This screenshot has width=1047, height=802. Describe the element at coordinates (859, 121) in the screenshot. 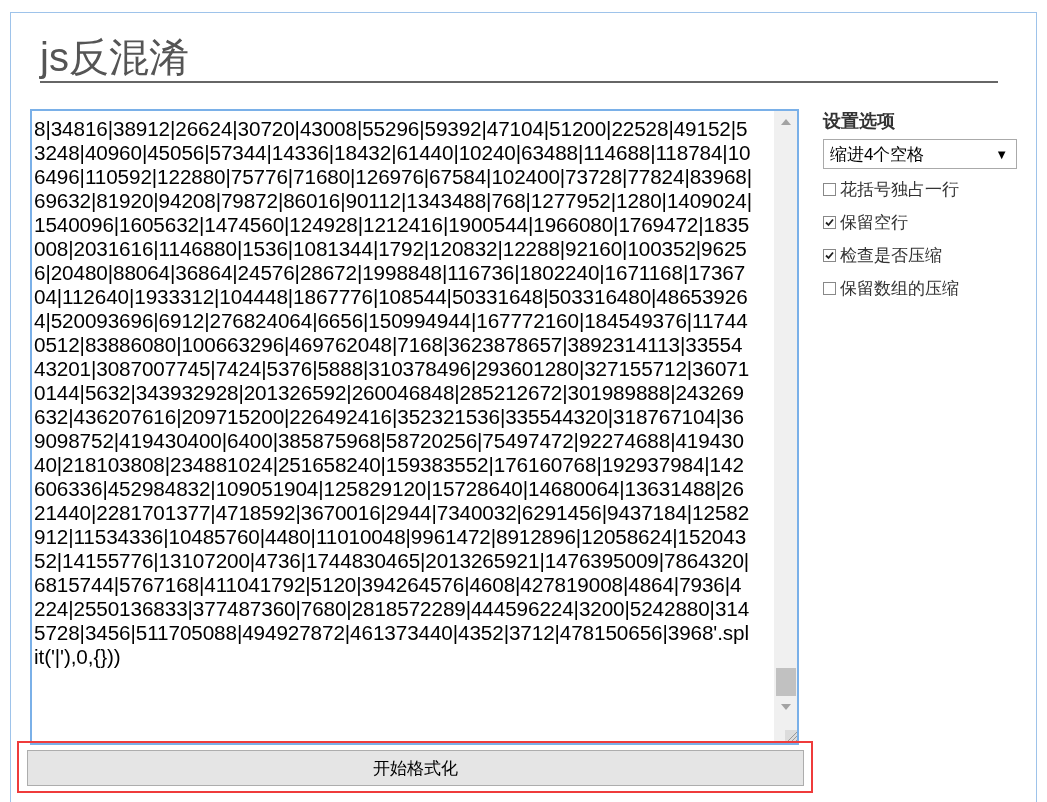

I see `settings-heading: 设置选项` at that location.